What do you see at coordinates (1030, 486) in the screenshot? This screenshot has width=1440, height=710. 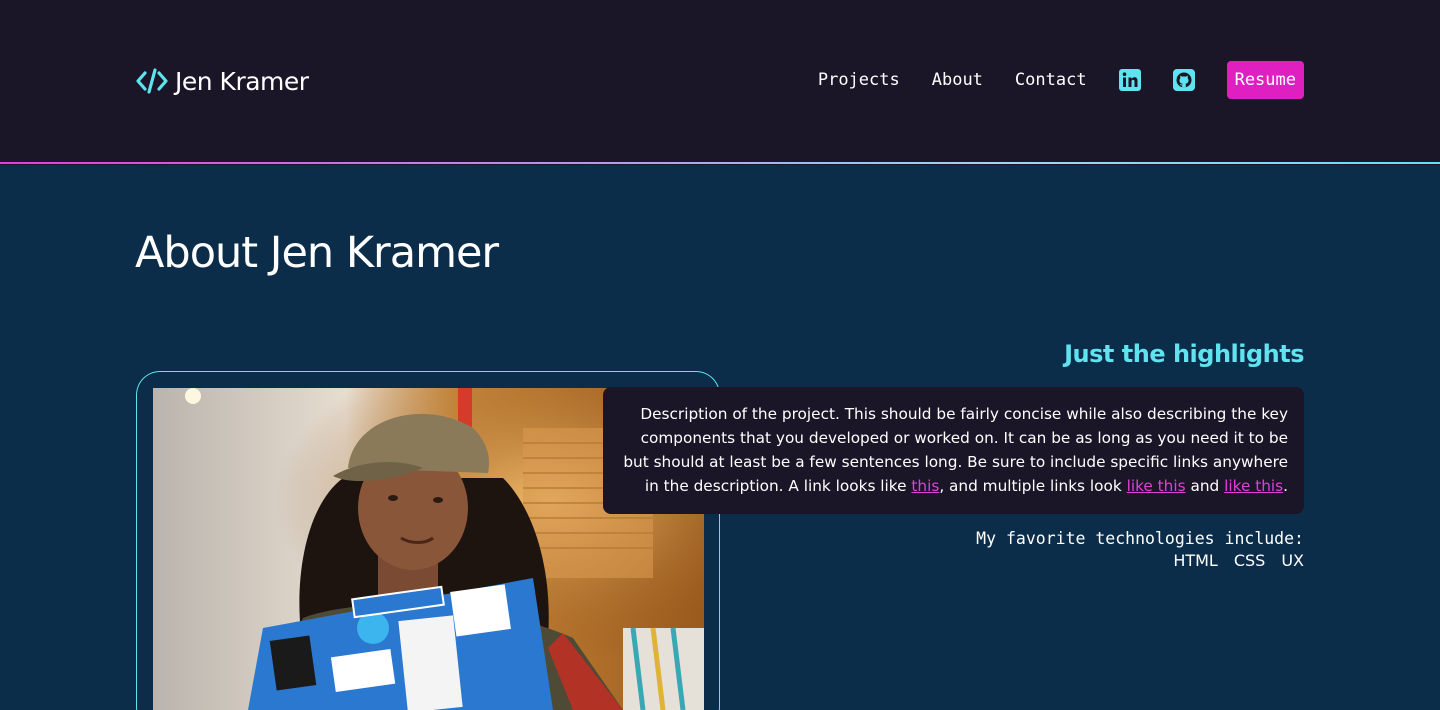 I see `description-text-mid-1: , and multiple links look` at bounding box center [1030, 486].